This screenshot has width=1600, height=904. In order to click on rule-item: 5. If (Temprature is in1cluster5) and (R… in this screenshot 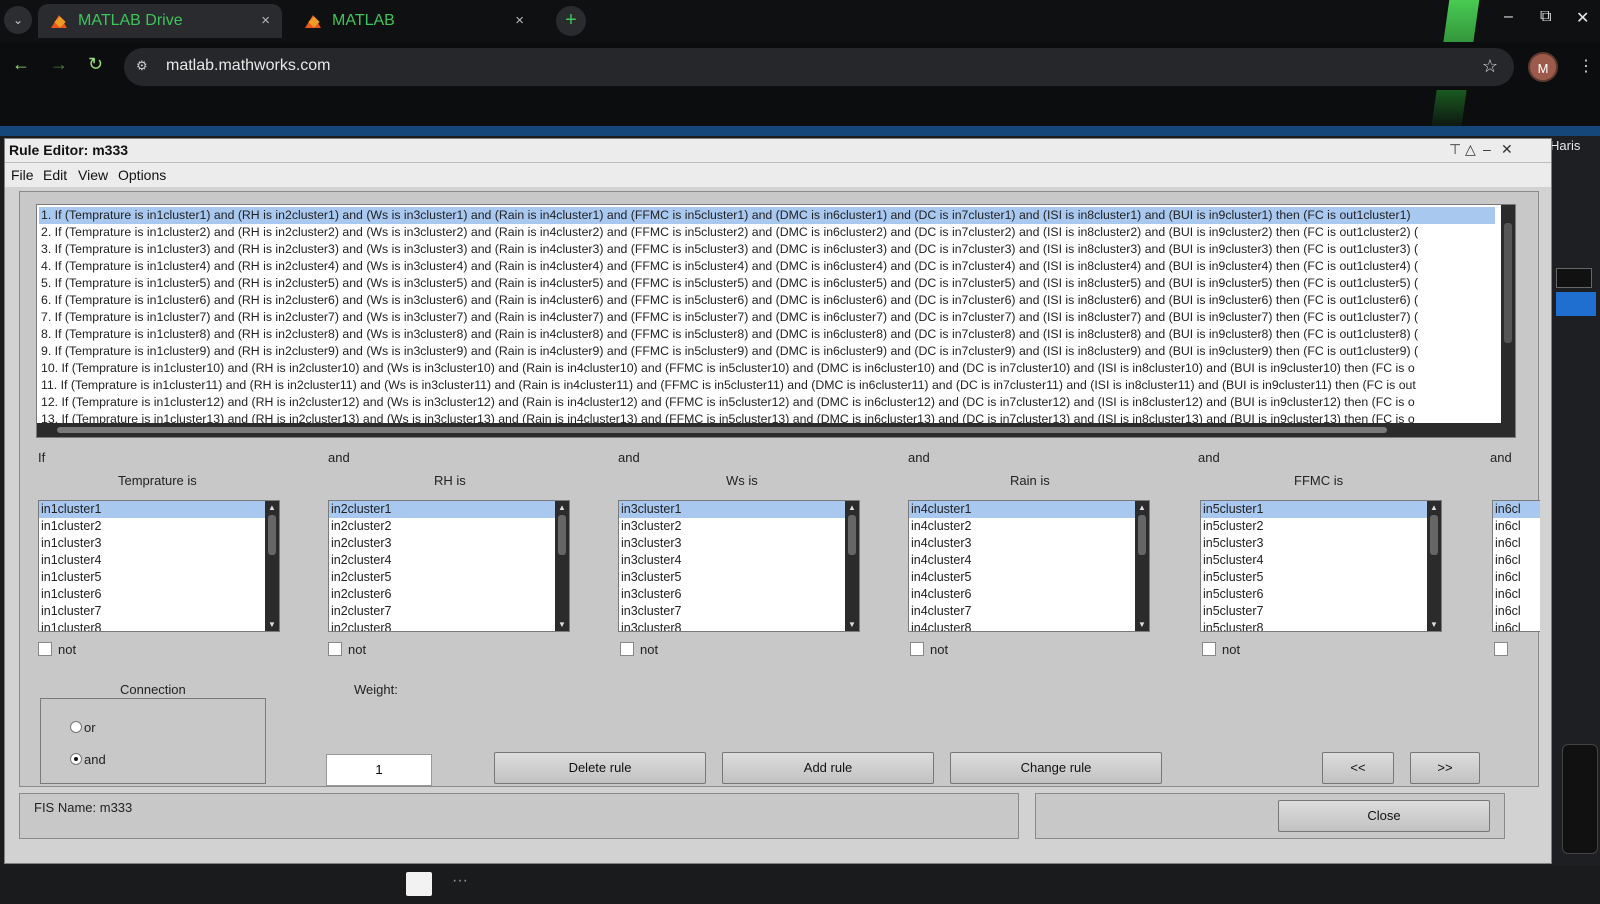, I will do `click(728, 283)`.